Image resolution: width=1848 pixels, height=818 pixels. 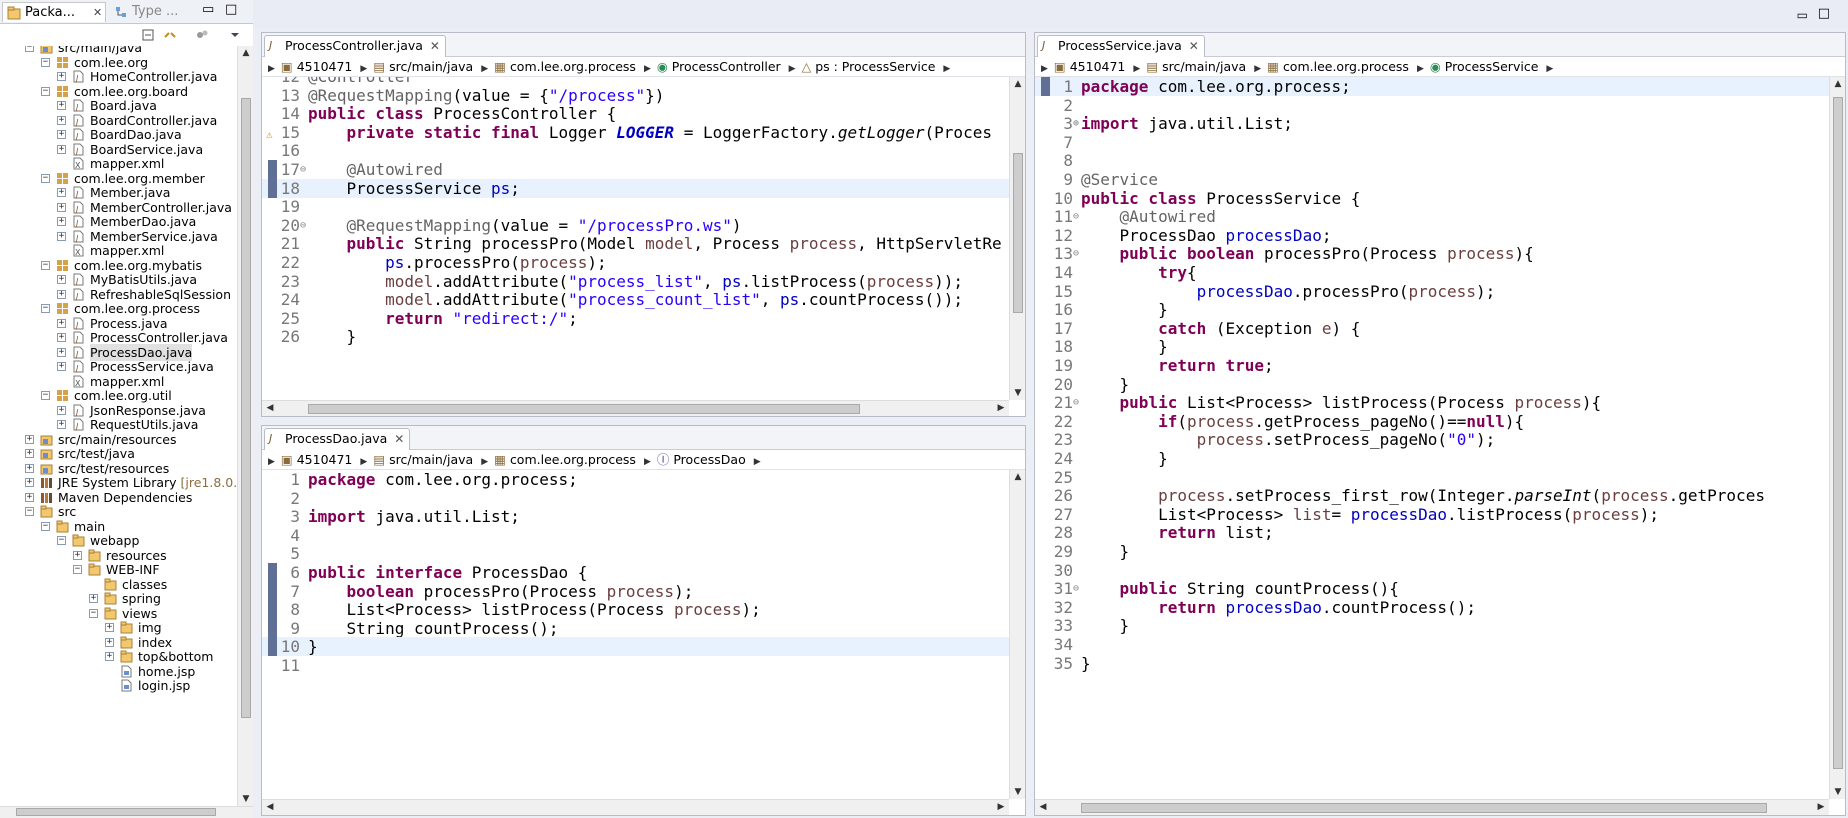 What do you see at coordinates (148, 35) in the screenshot?
I see `collapse-all-icon` at bounding box center [148, 35].